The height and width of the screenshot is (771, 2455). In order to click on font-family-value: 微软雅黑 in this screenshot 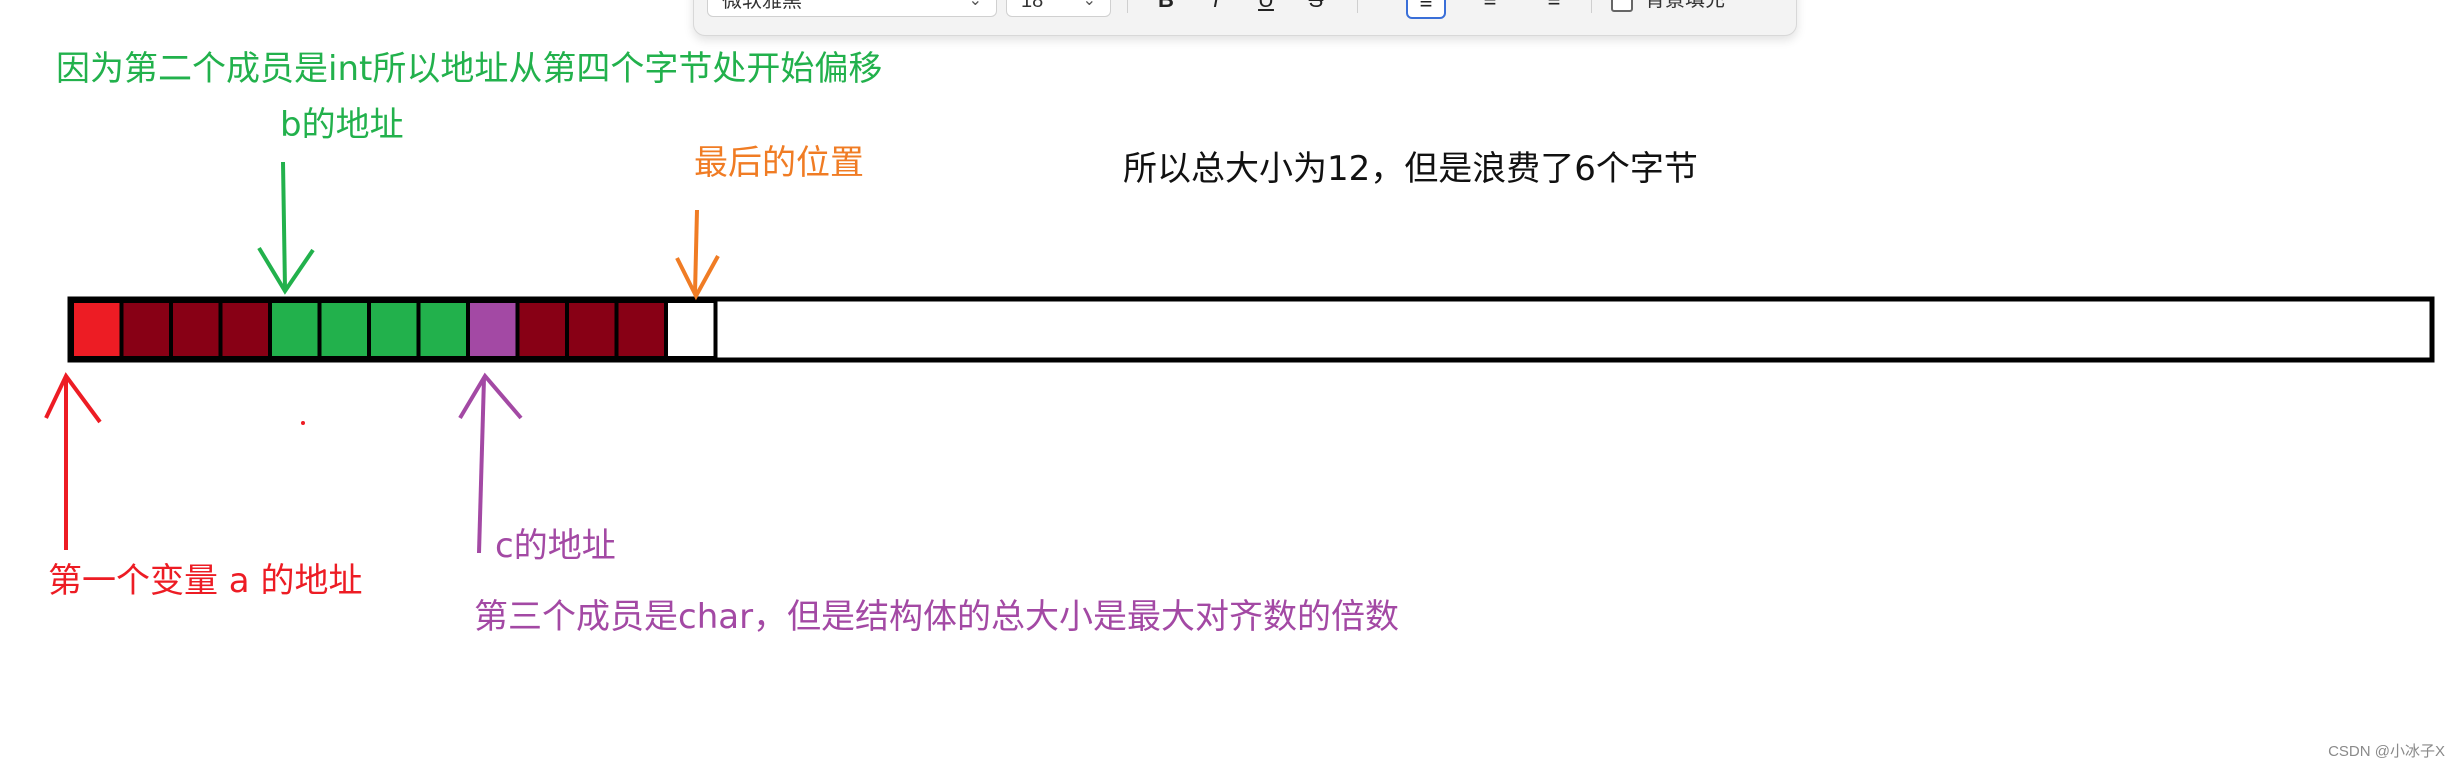, I will do `click(762, 6)`.